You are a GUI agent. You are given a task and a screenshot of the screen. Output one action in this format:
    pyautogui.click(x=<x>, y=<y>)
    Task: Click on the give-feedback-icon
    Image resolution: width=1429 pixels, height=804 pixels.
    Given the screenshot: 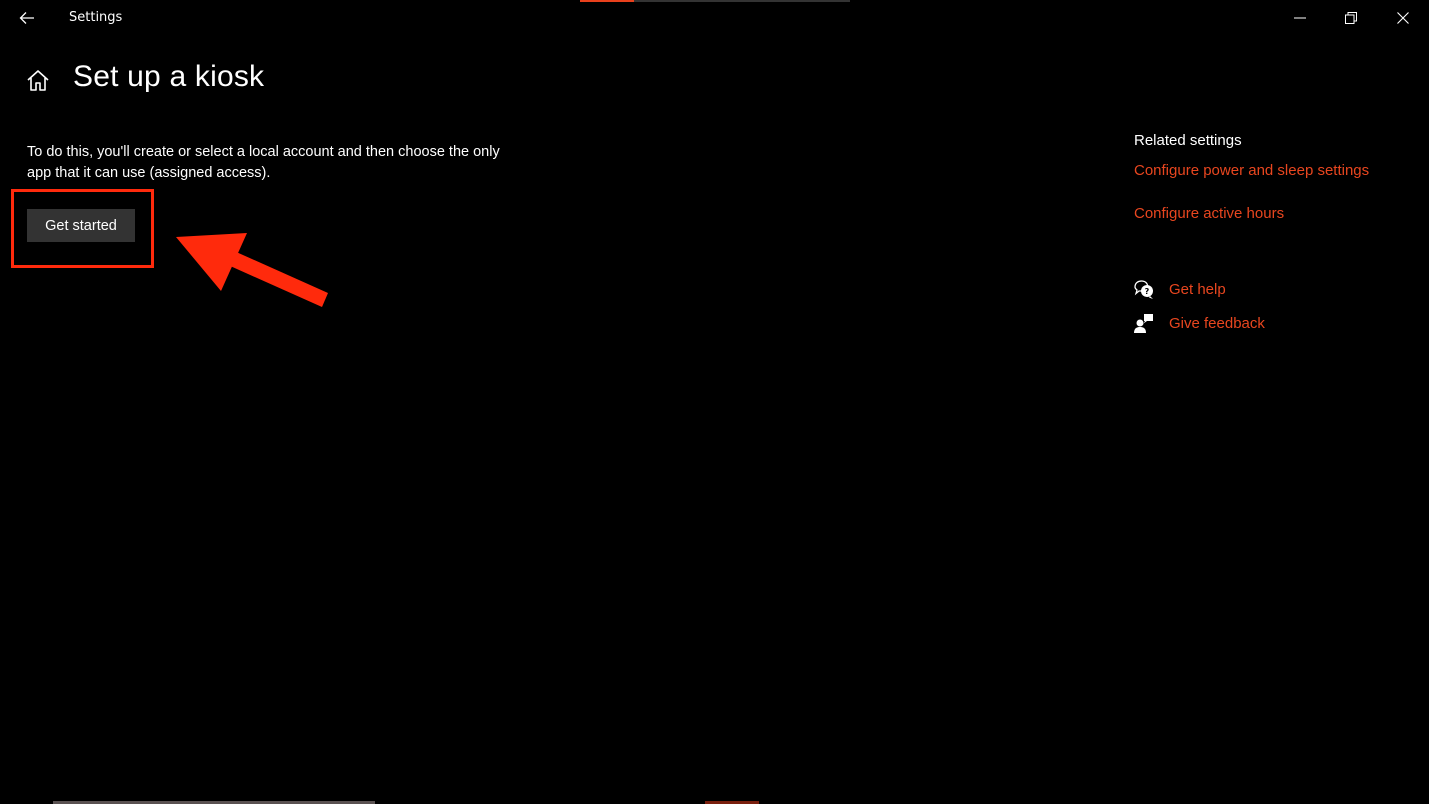 What is the action you would take?
    pyautogui.click(x=1143, y=323)
    